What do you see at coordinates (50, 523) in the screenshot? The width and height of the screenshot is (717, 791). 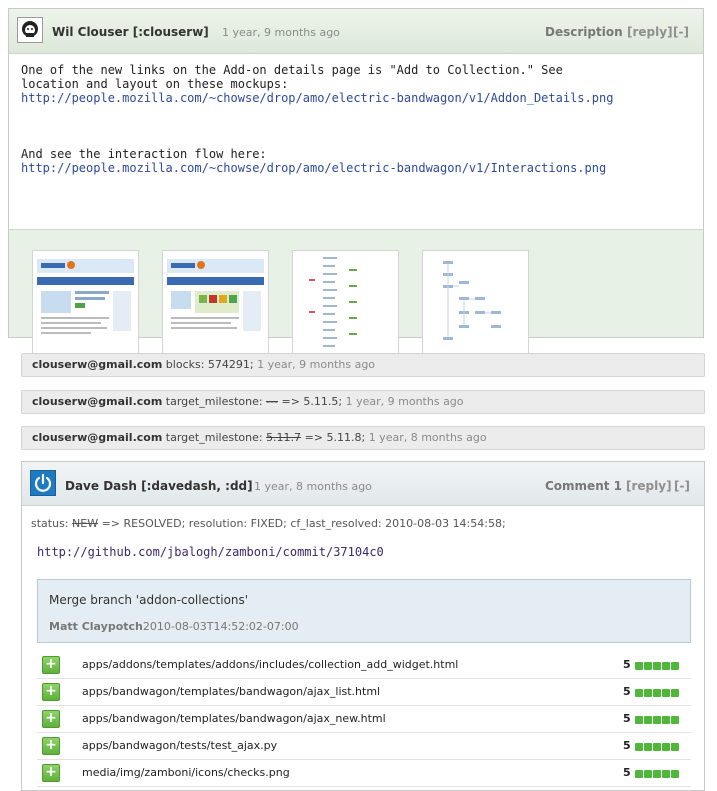 I see `status-label: status:` at bounding box center [50, 523].